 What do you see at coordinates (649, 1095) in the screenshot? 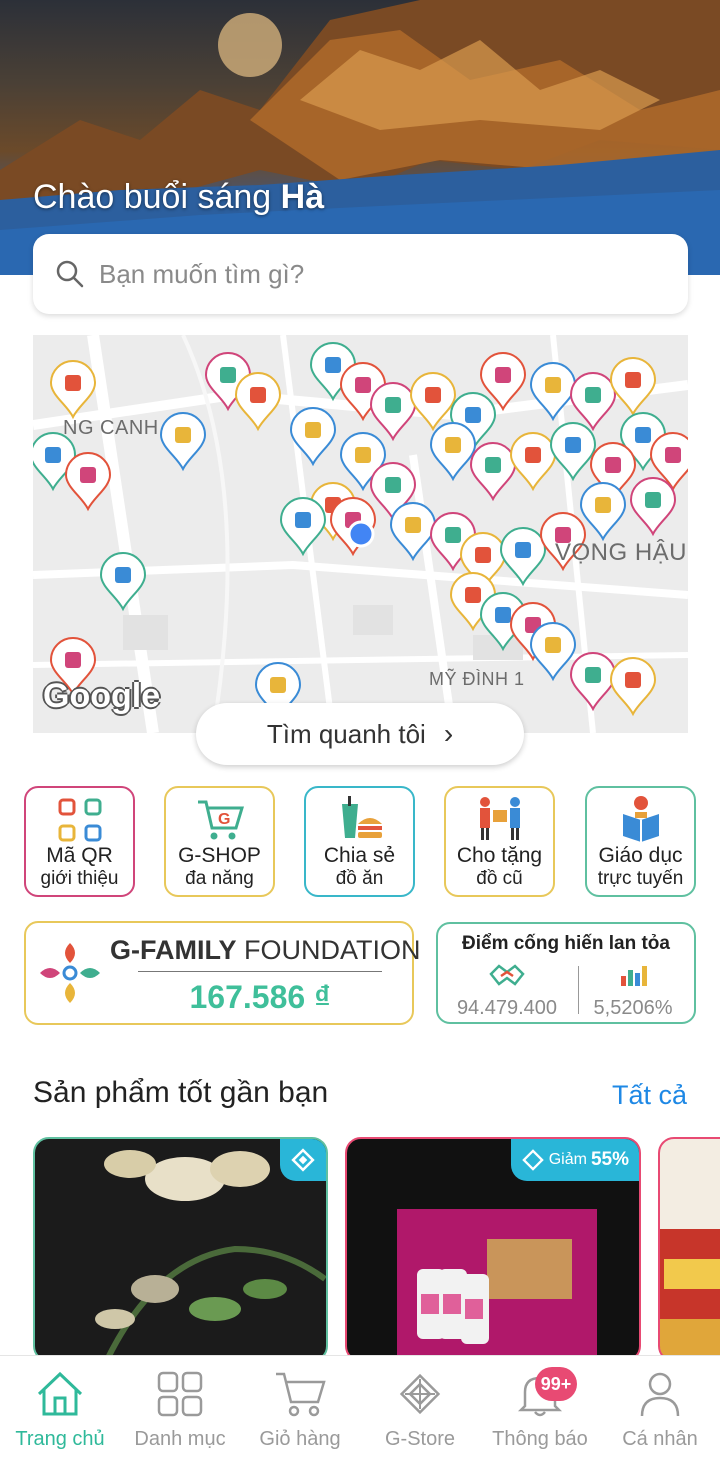
I see `see-all-link: Tất cả` at bounding box center [649, 1095].